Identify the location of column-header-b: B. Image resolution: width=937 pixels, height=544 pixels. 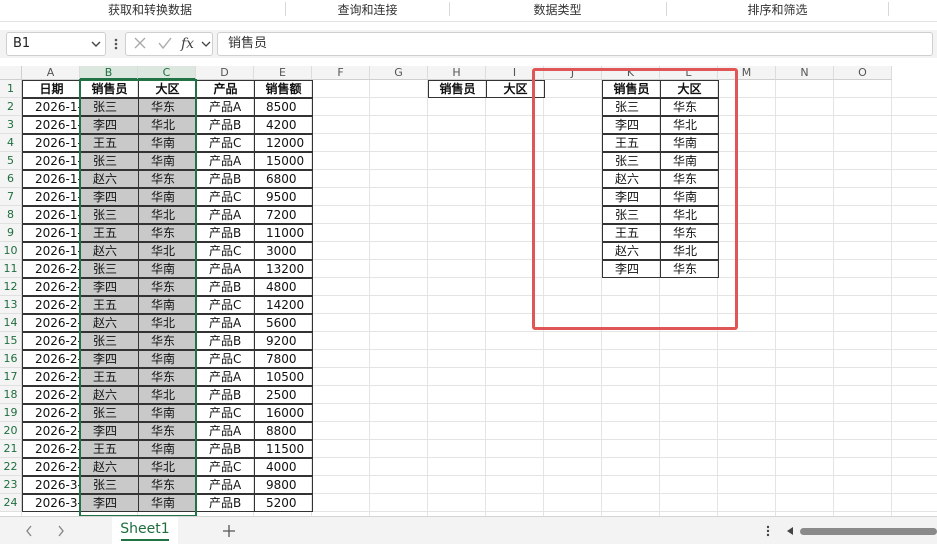
(109, 73).